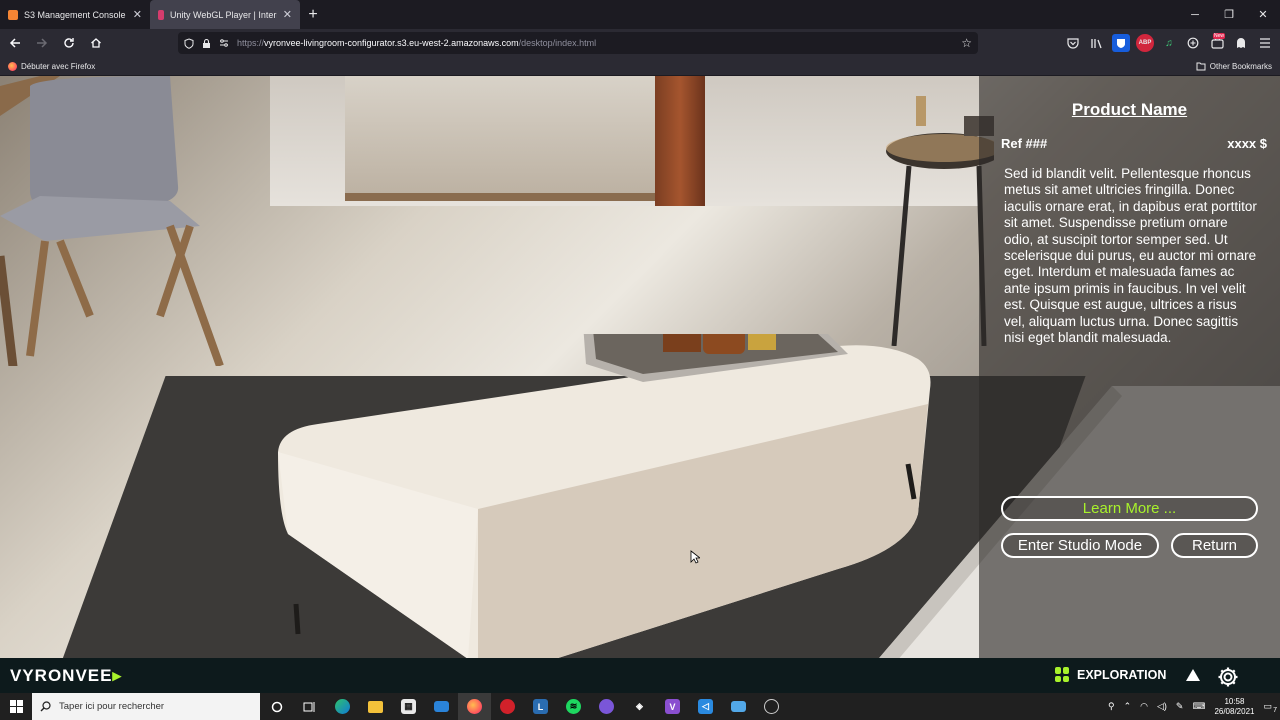  What do you see at coordinates (1198, 706) in the screenshot?
I see `language-icon: ⌨` at bounding box center [1198, 706].